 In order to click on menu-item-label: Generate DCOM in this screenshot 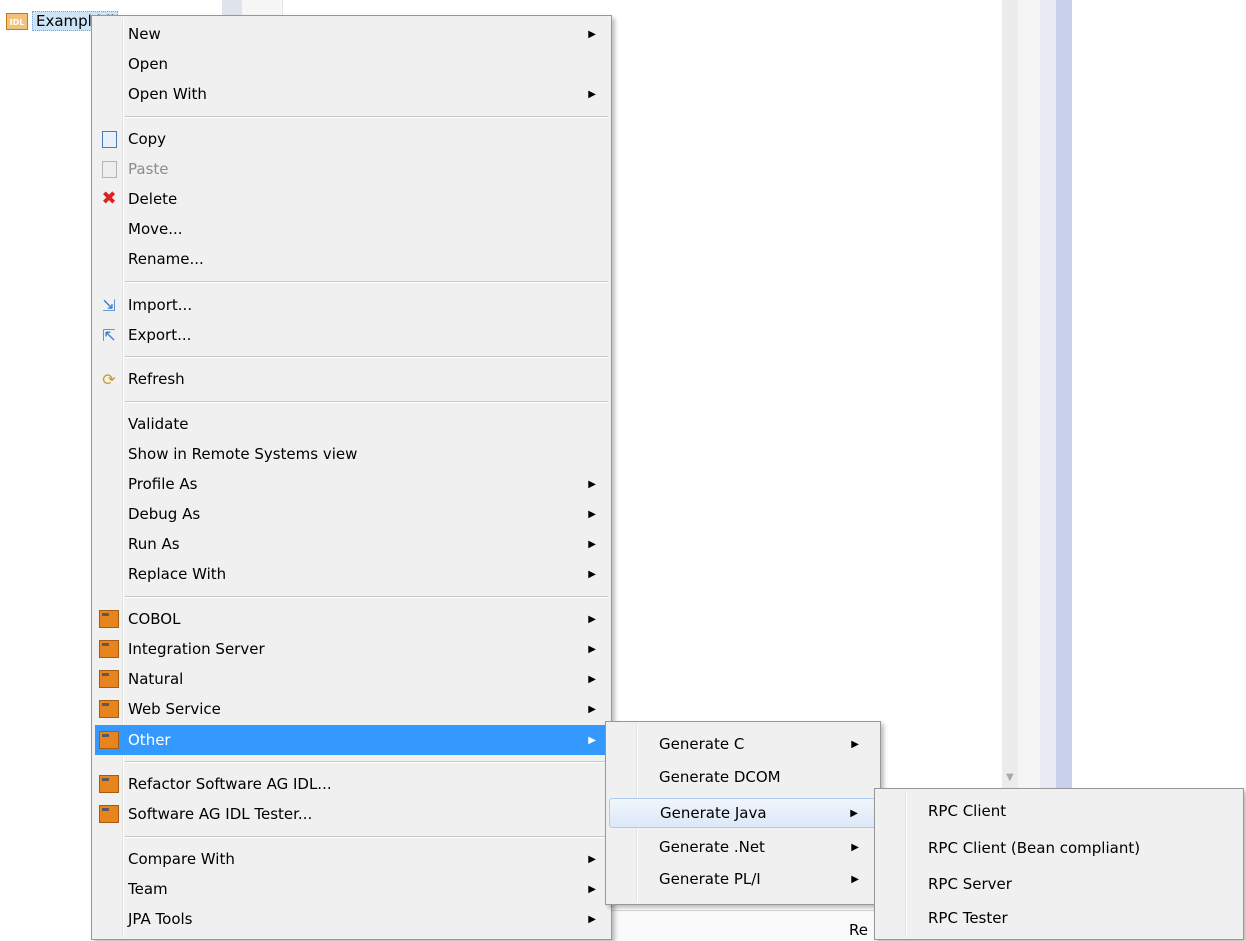, I will do `click(720, 777)`.